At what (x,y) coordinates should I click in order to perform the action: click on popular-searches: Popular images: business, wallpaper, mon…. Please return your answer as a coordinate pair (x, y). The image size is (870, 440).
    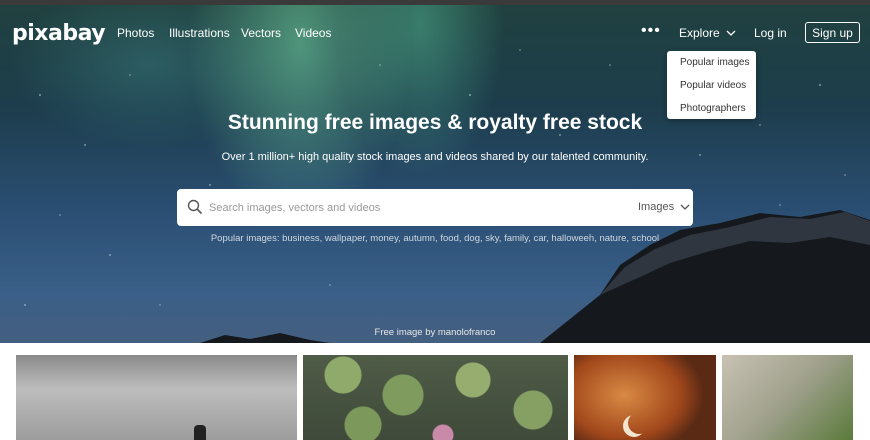
    Looking at the image, I should click on (435, 238).